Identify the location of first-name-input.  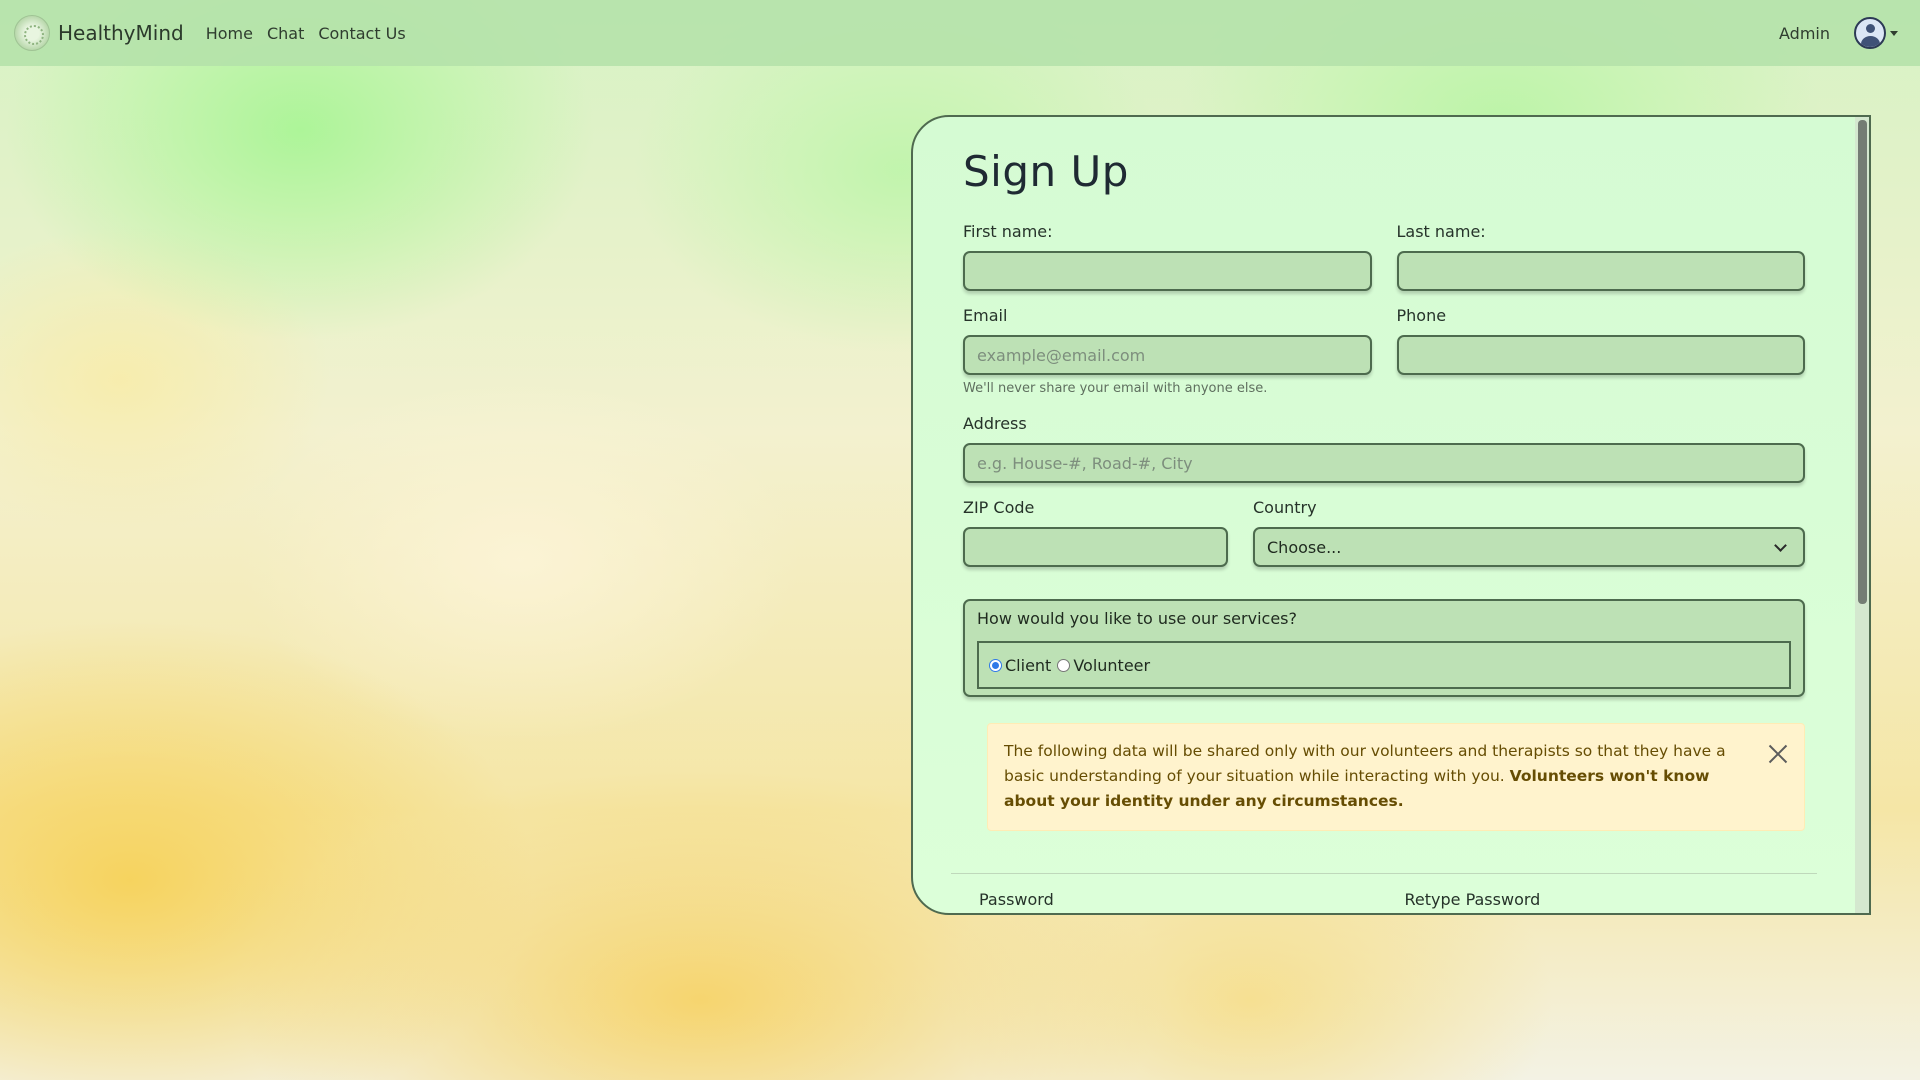
(1167, 271).